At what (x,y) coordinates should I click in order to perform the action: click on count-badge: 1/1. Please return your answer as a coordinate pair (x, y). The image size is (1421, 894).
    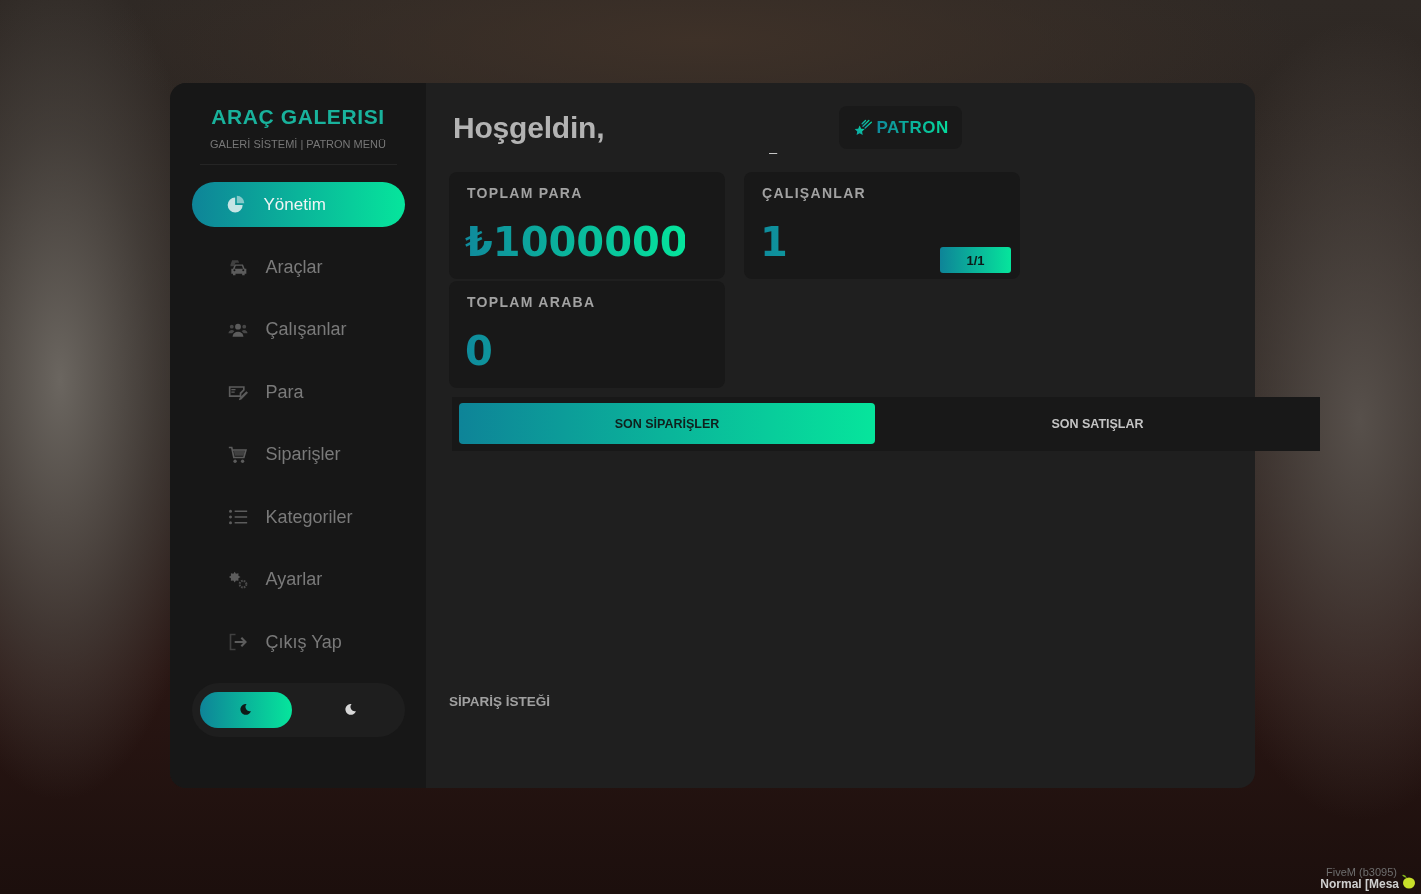
    Looking at the image, I should click on (975, 260).